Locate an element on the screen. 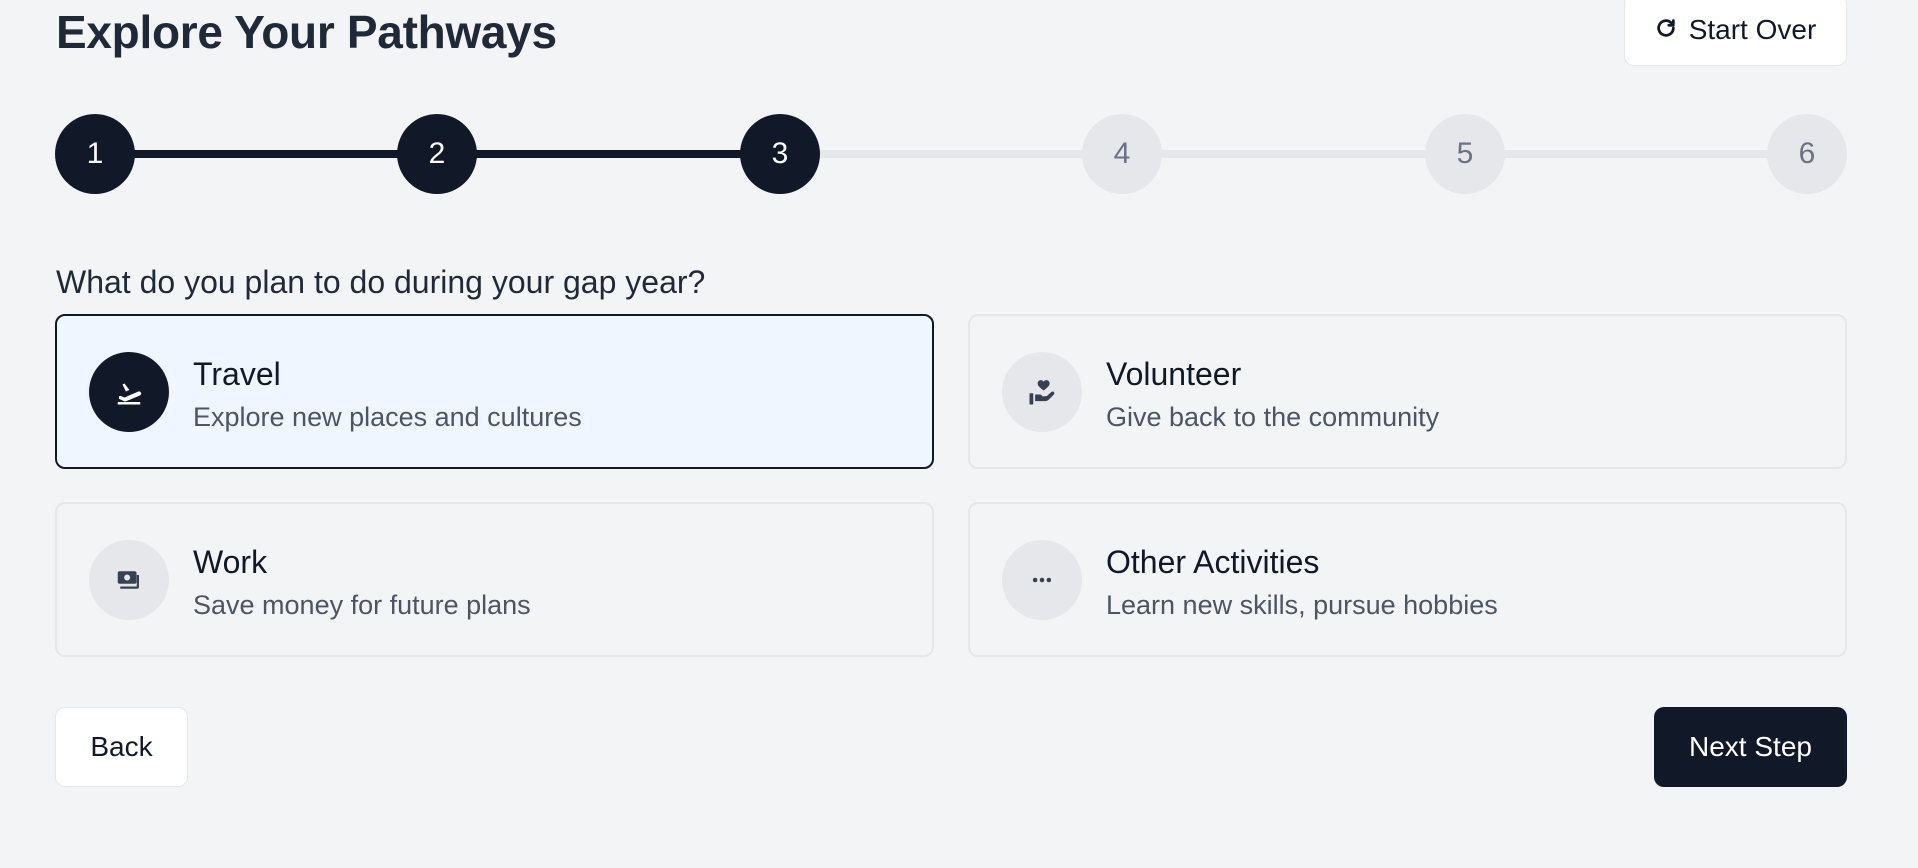 Image resolution: width=1918 pixels, height=868 pixels. option-description: Learn new skills, pursue hobbies is located at coordinates (1302, 605).